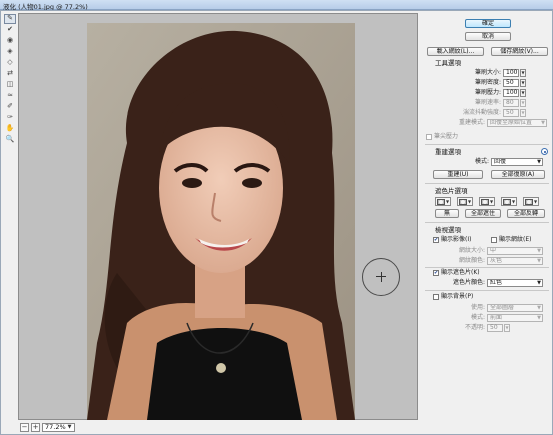 Image resolution: width=553 pixels, height=435 pixels. Describe the element at coordinates (481, 161) in the screenshot. I see `reconstruct-mode-label-2: 模式:` at that location.